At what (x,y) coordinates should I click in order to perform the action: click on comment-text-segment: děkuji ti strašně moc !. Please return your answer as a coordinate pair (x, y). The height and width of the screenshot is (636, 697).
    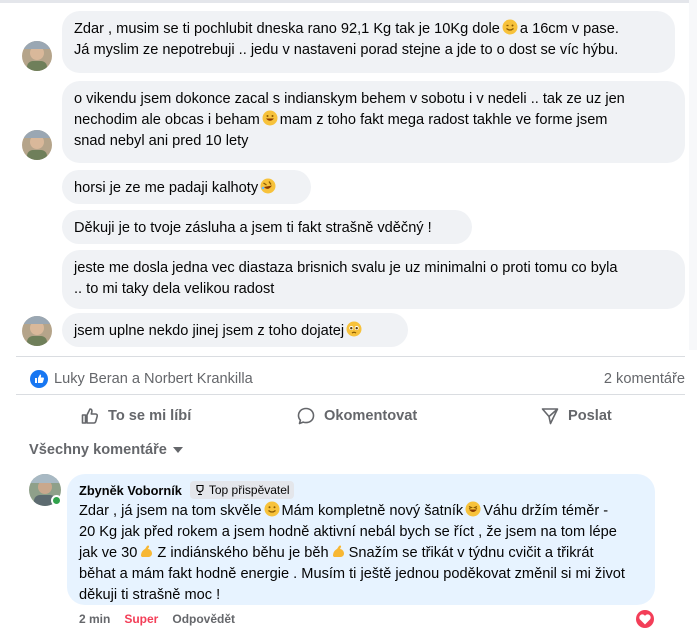
    Looking at the image, I should click on (150, 595).